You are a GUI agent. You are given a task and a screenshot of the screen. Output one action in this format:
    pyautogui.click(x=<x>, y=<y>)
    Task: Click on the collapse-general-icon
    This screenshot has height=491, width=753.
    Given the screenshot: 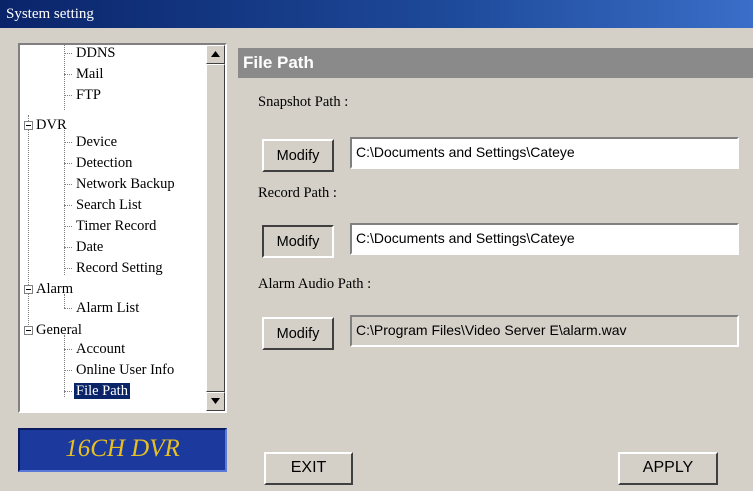 What is the action you would take?
    pyautogui.click(x=28, y=330)
    